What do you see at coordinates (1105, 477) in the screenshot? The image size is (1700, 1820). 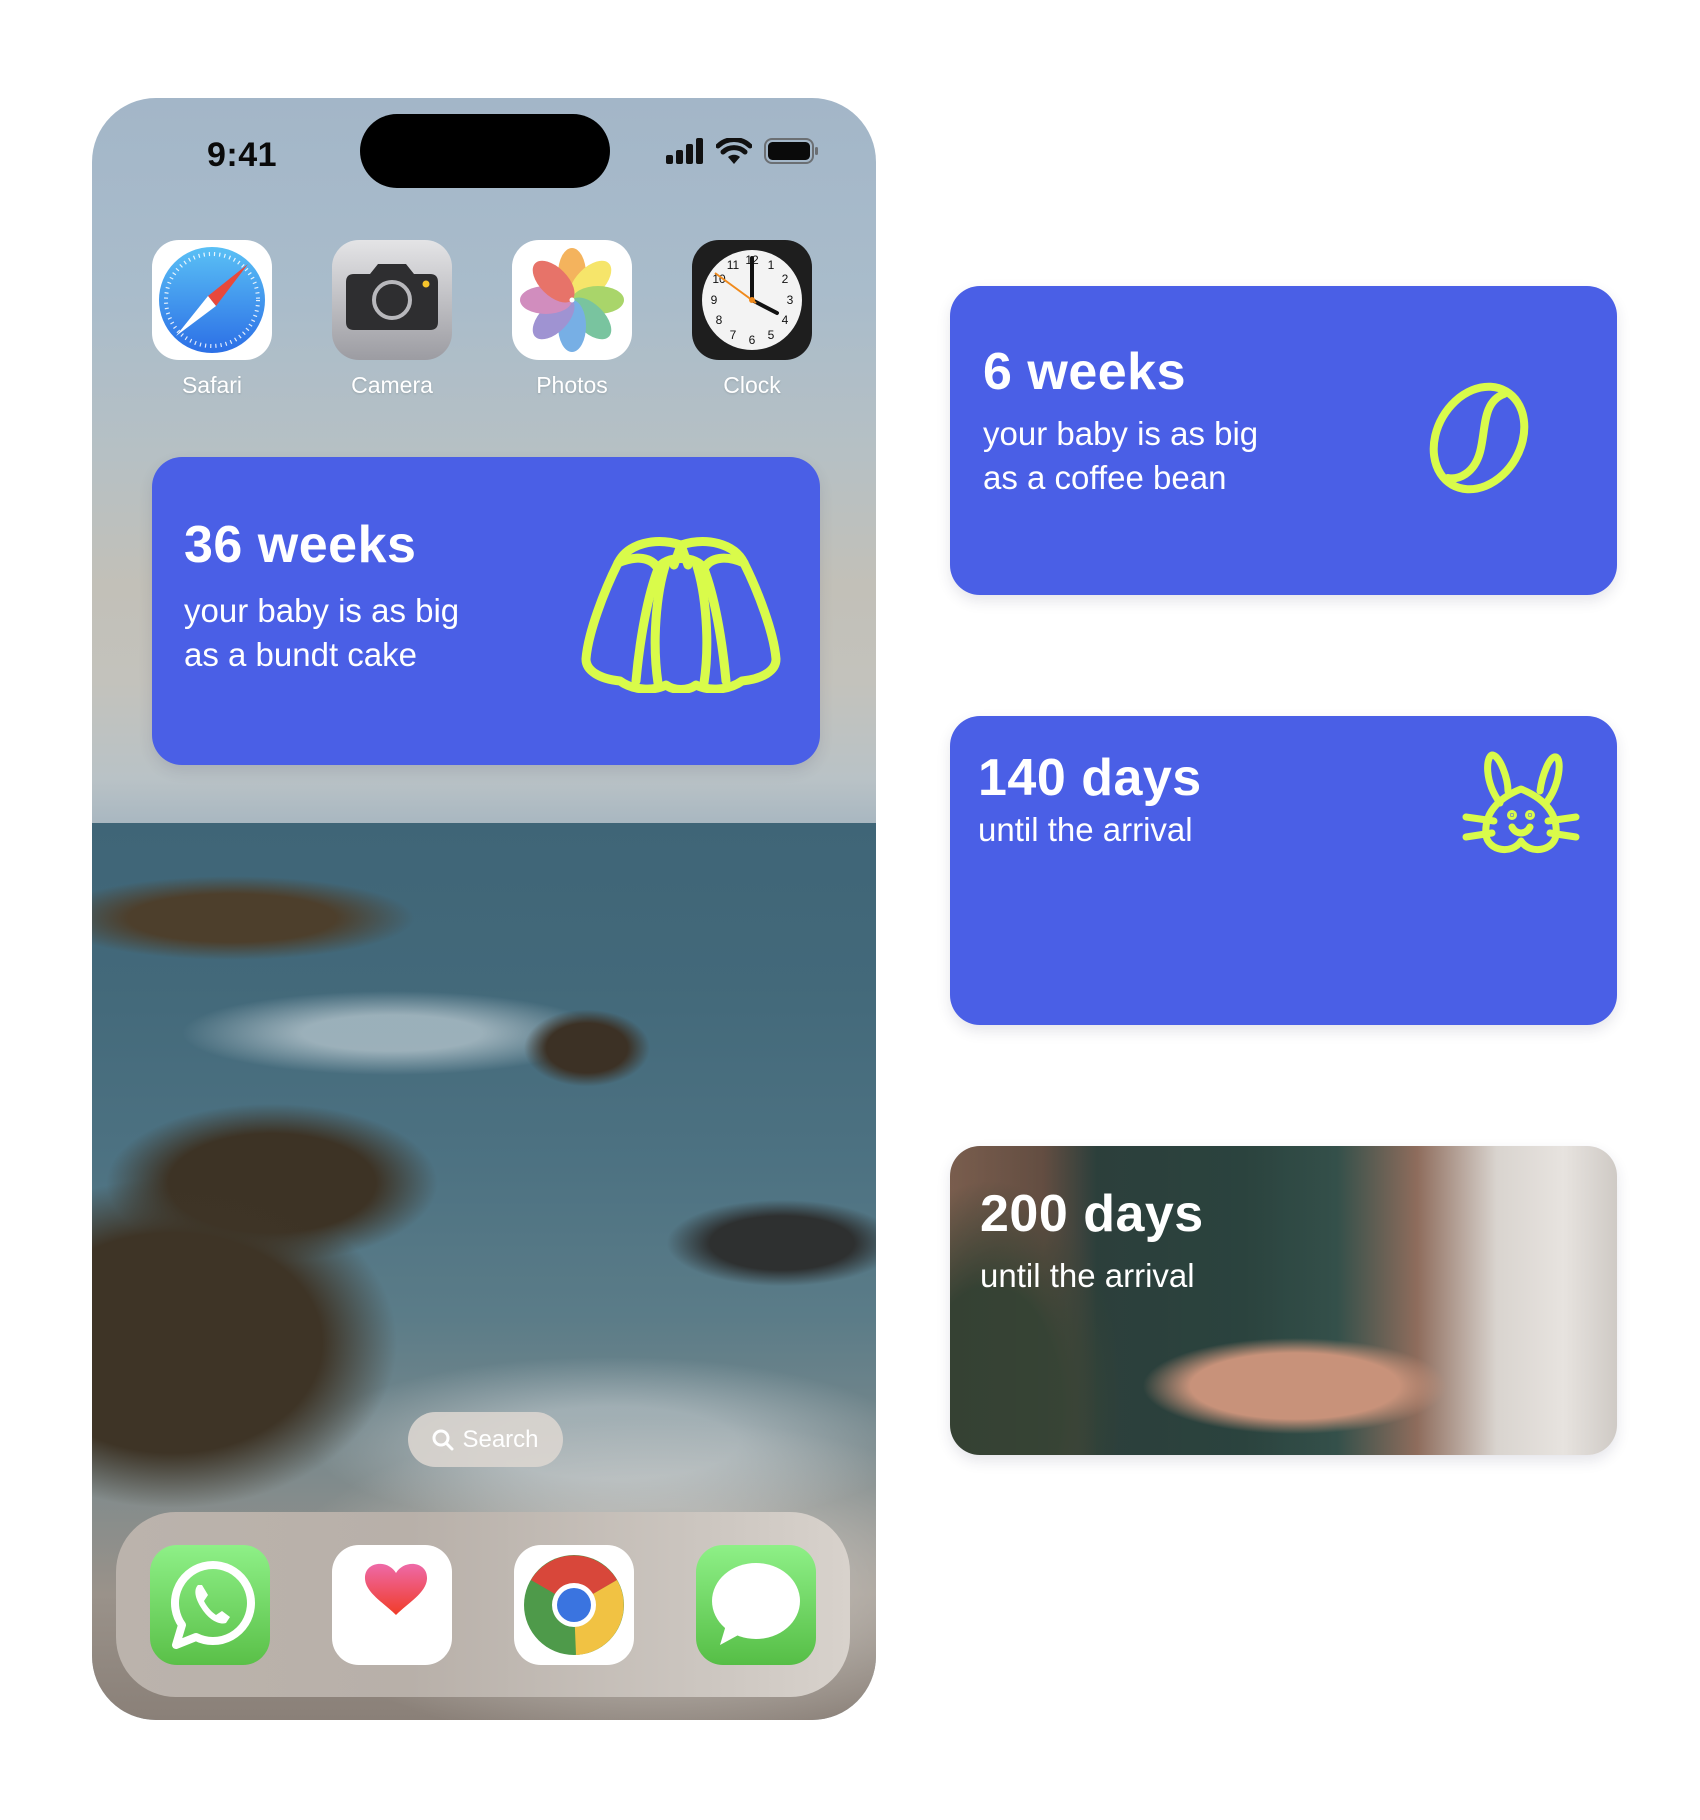 I see `widget-line-2: as a coffee bean` at bounding box center [1105, 477].